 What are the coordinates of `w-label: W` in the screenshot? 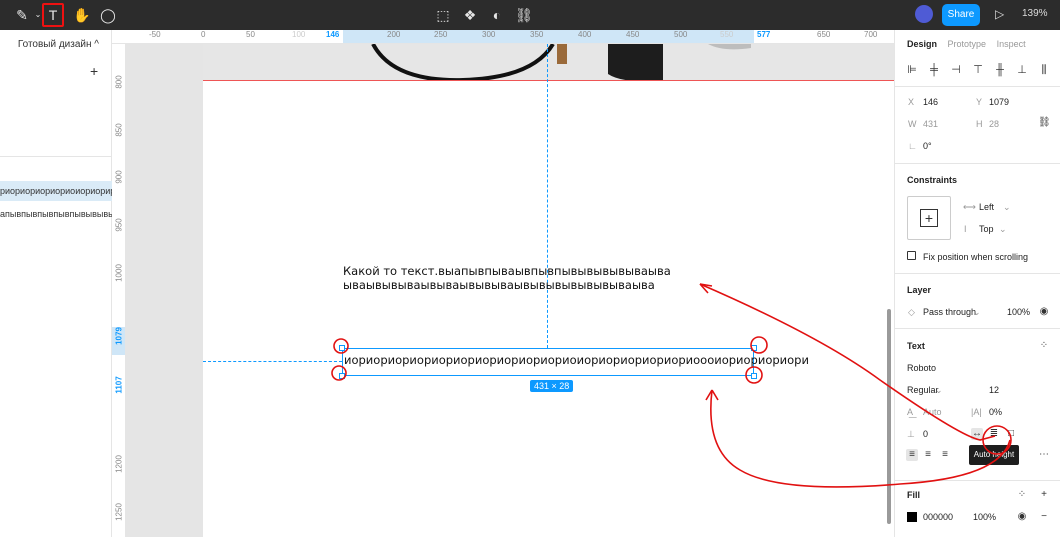 It's located at (912, 124).